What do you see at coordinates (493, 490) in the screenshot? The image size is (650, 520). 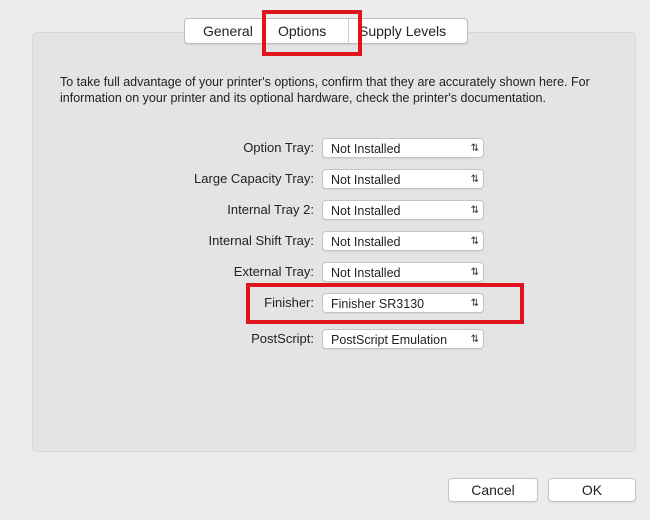 I see `cancel-button: Cancel` at bounding box center [493, 490].